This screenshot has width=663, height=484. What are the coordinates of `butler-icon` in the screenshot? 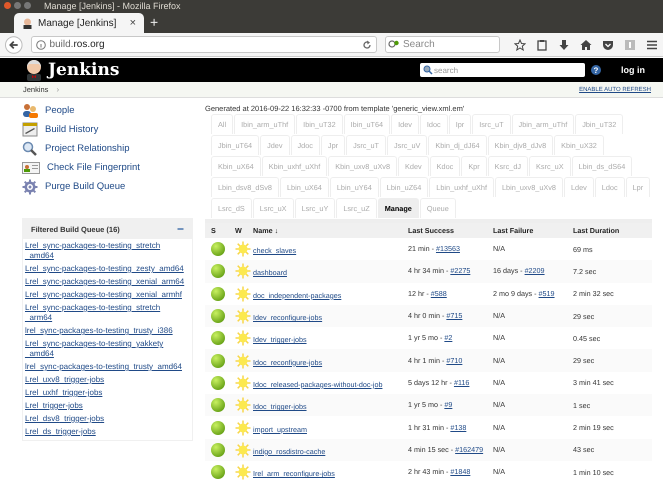 It's located at (27, 23).